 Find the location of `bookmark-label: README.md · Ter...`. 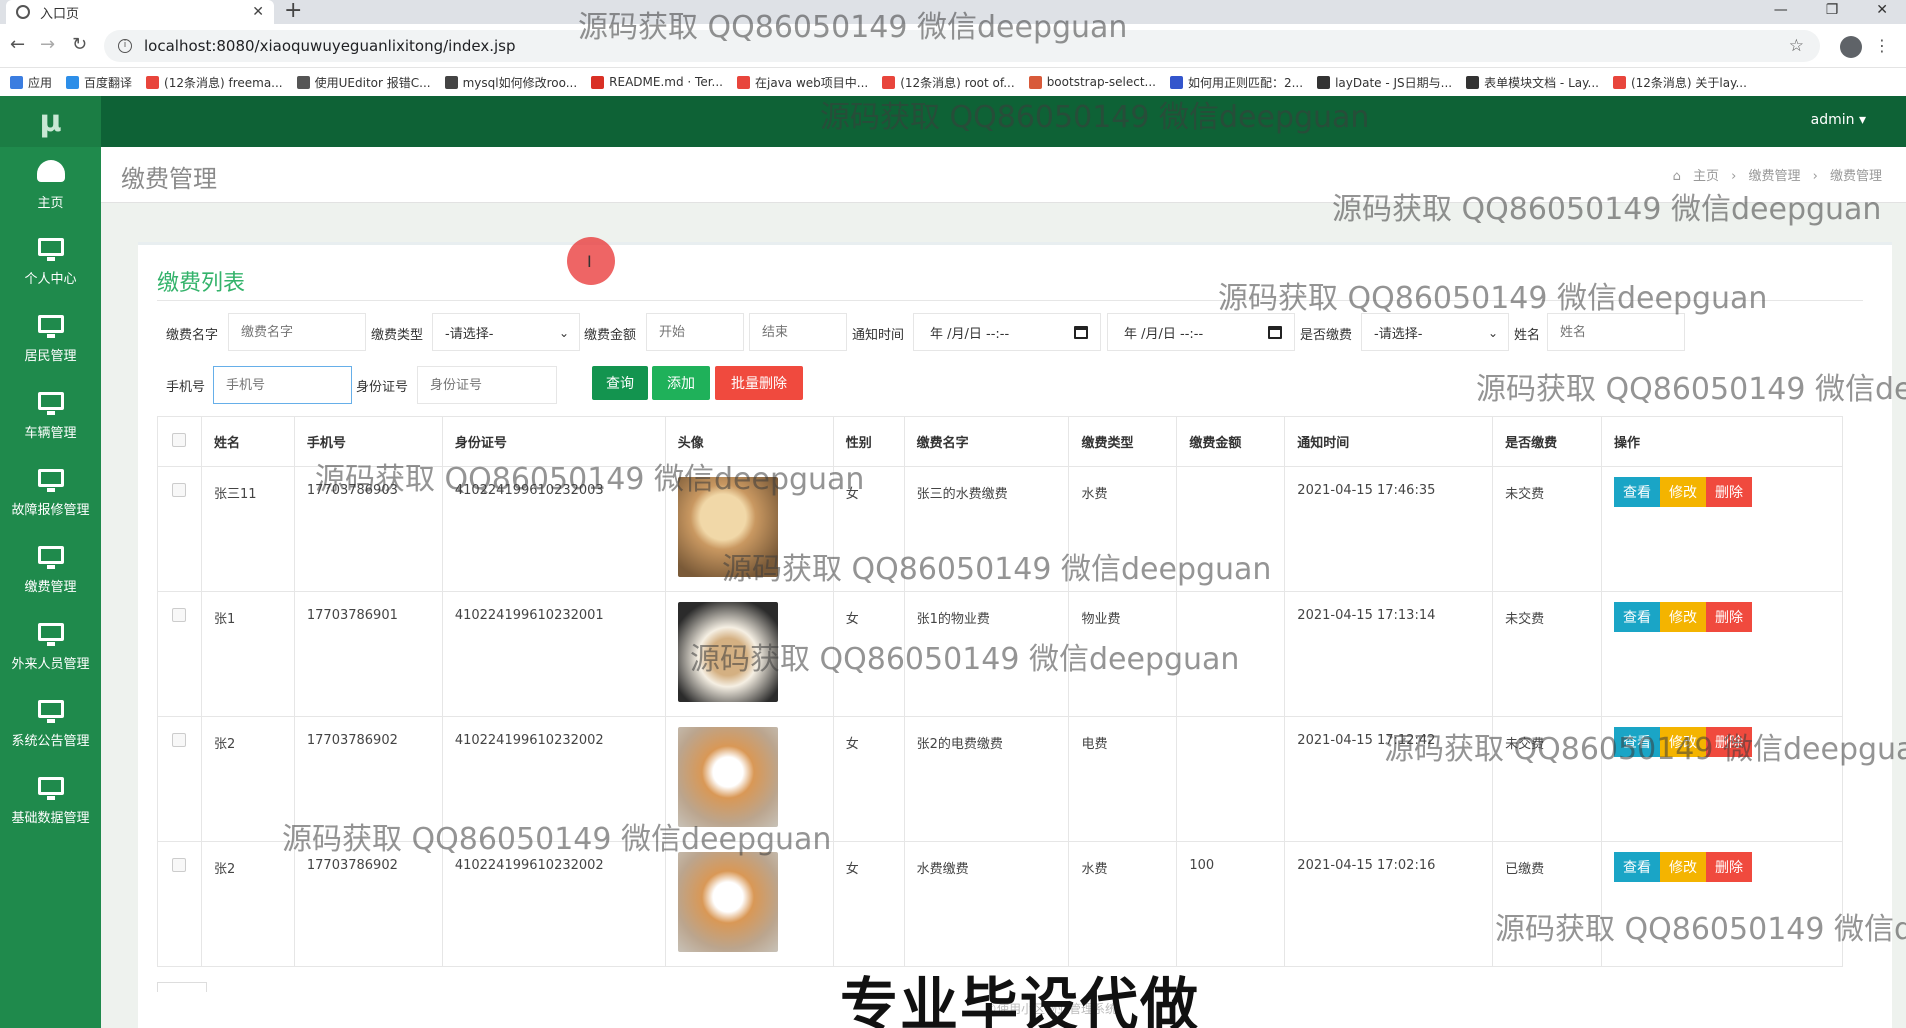

bookmark-label: README.md · Ter... is located at coordinates (666, 82).